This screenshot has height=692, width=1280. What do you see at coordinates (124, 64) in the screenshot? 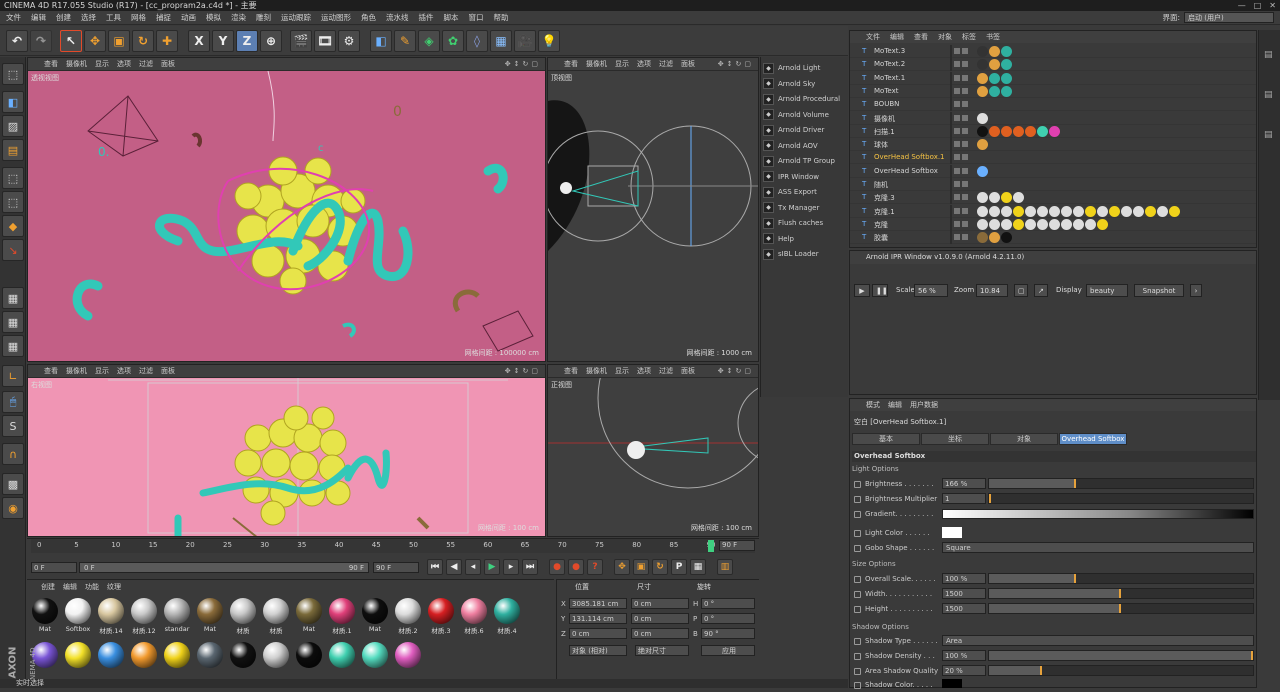
I see `menu-options: 选项` at bounding box center [124, 64].